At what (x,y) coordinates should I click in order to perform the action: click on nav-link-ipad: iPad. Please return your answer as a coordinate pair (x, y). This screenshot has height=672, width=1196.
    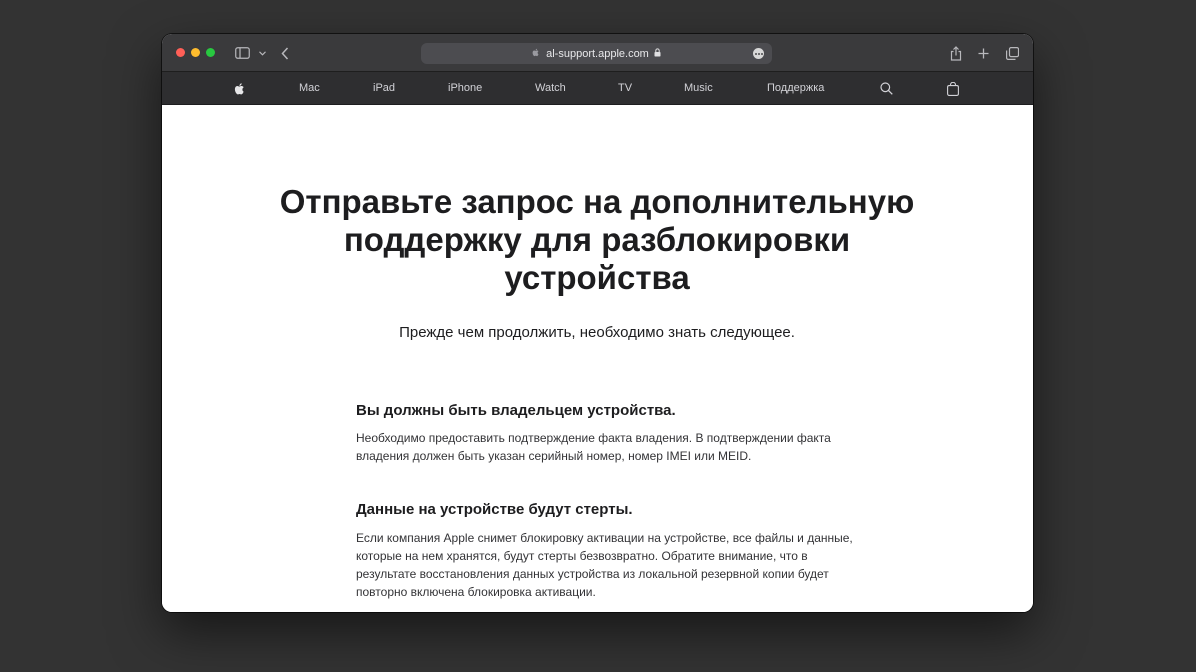
    Looking at the image, I should click on (384, 88).